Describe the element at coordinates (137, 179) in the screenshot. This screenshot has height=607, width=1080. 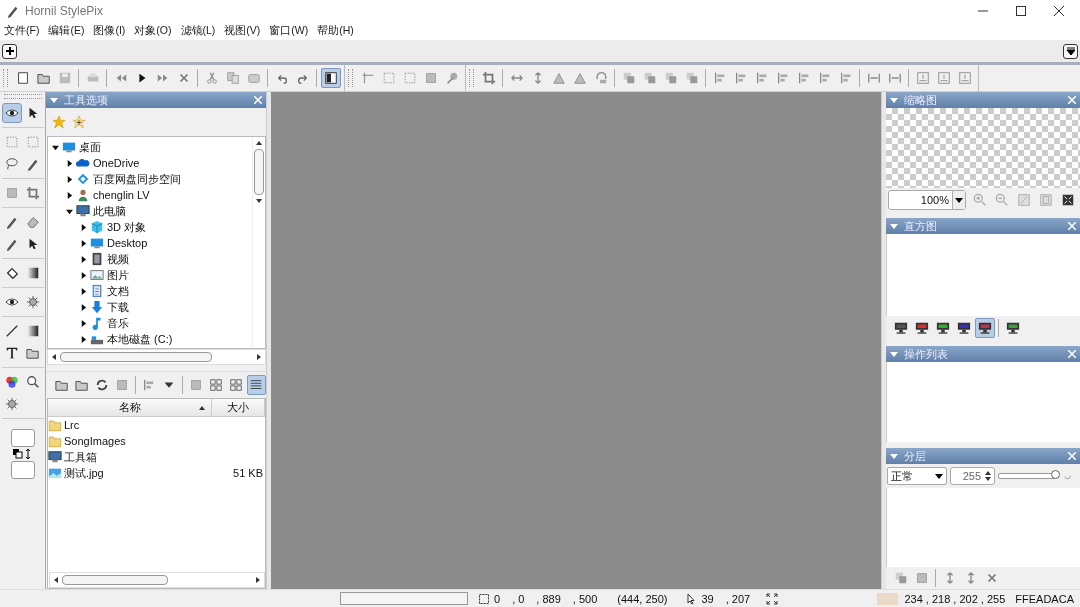
I see `tree-item-label: 百度网盘同步空间` at that location.